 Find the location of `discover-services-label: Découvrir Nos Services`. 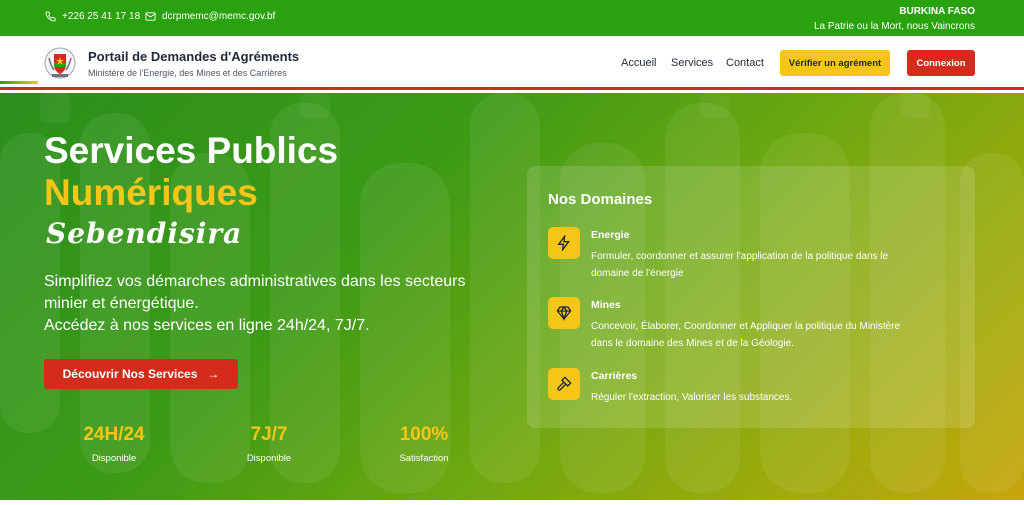

discover-services-label: Découvrir Nos Services is located at coordinates (130, 374).